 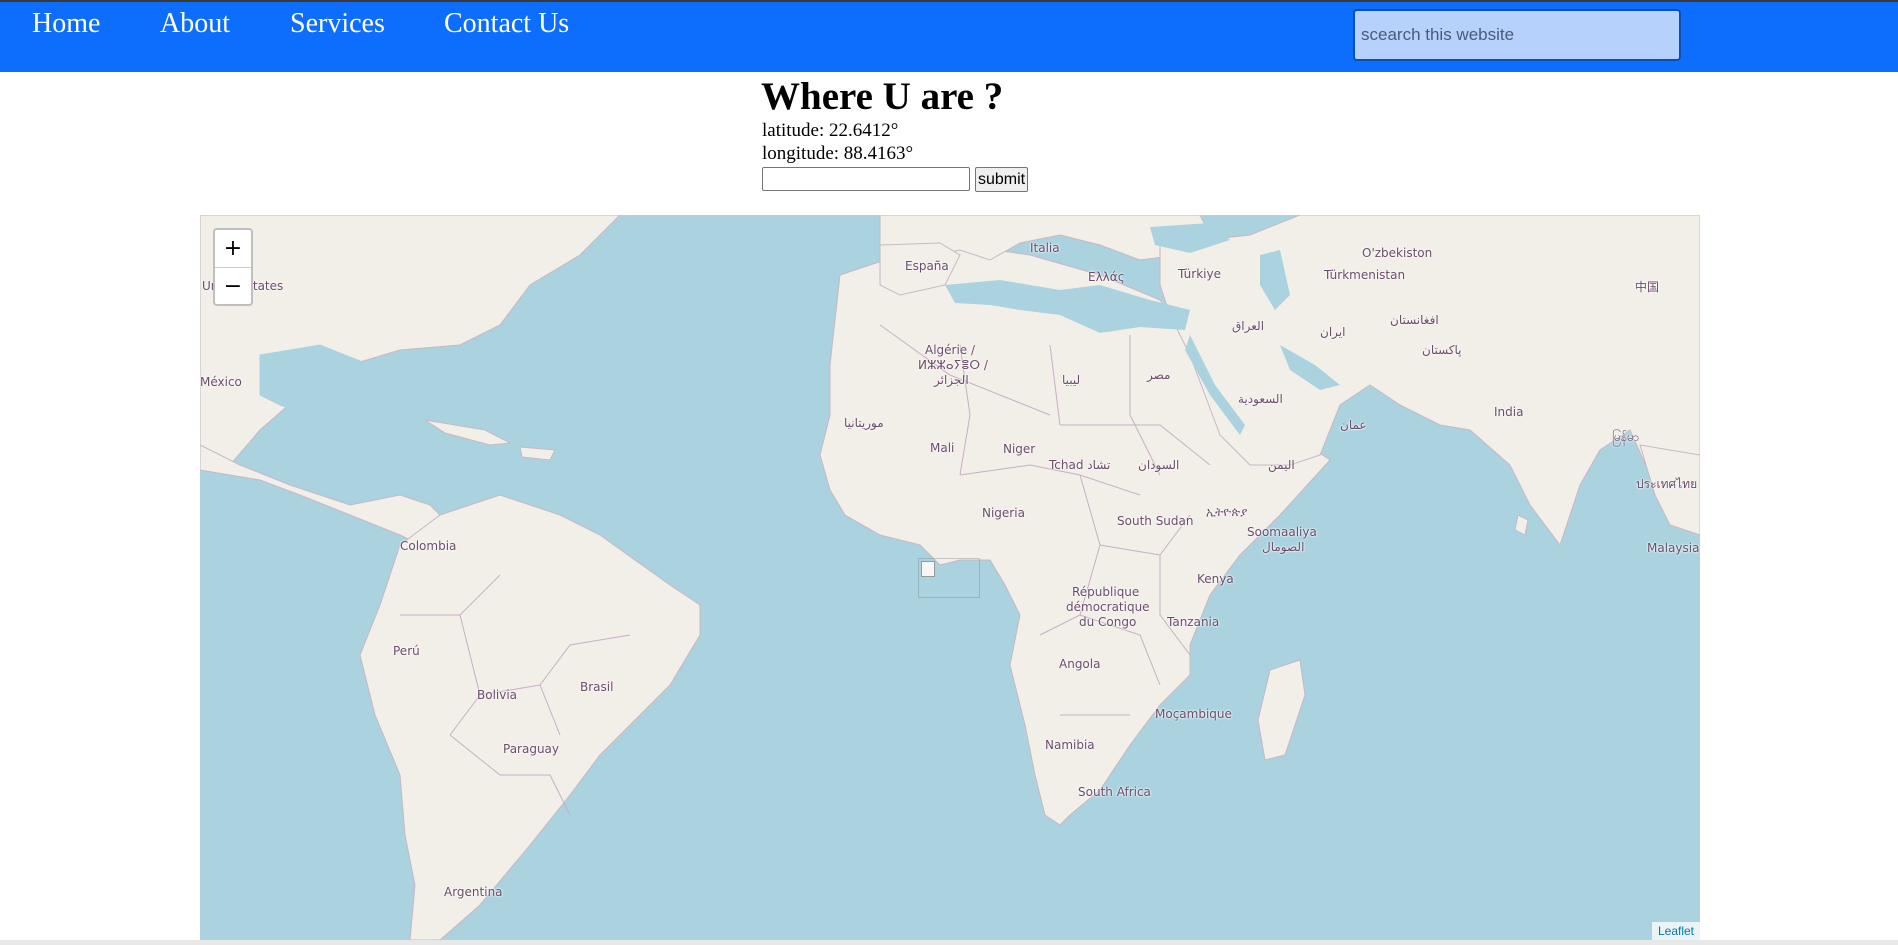 I want to click on map-label-oman: عمان, so click(x=1353, y=425).